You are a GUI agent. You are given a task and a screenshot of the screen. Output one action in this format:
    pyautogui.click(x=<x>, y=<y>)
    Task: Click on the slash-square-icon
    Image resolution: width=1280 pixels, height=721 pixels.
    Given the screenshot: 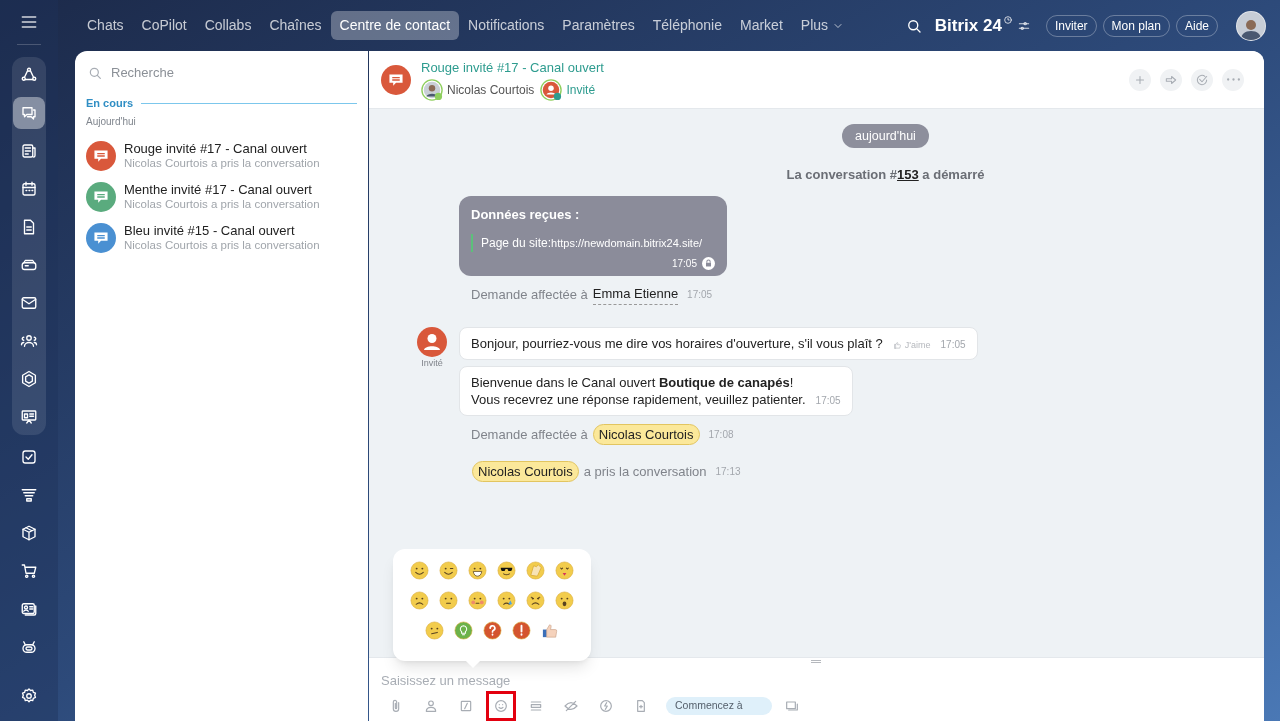 What is the action you would take?
    pyautogui.click(x=466, y=706)
    